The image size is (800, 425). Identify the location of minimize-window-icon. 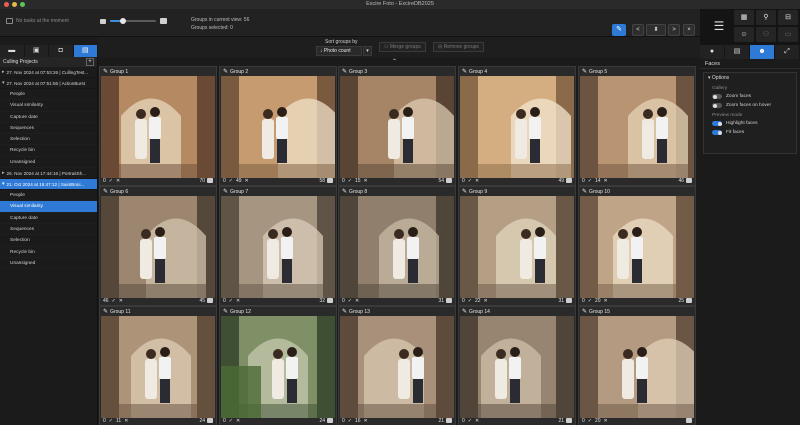
(14, 4).